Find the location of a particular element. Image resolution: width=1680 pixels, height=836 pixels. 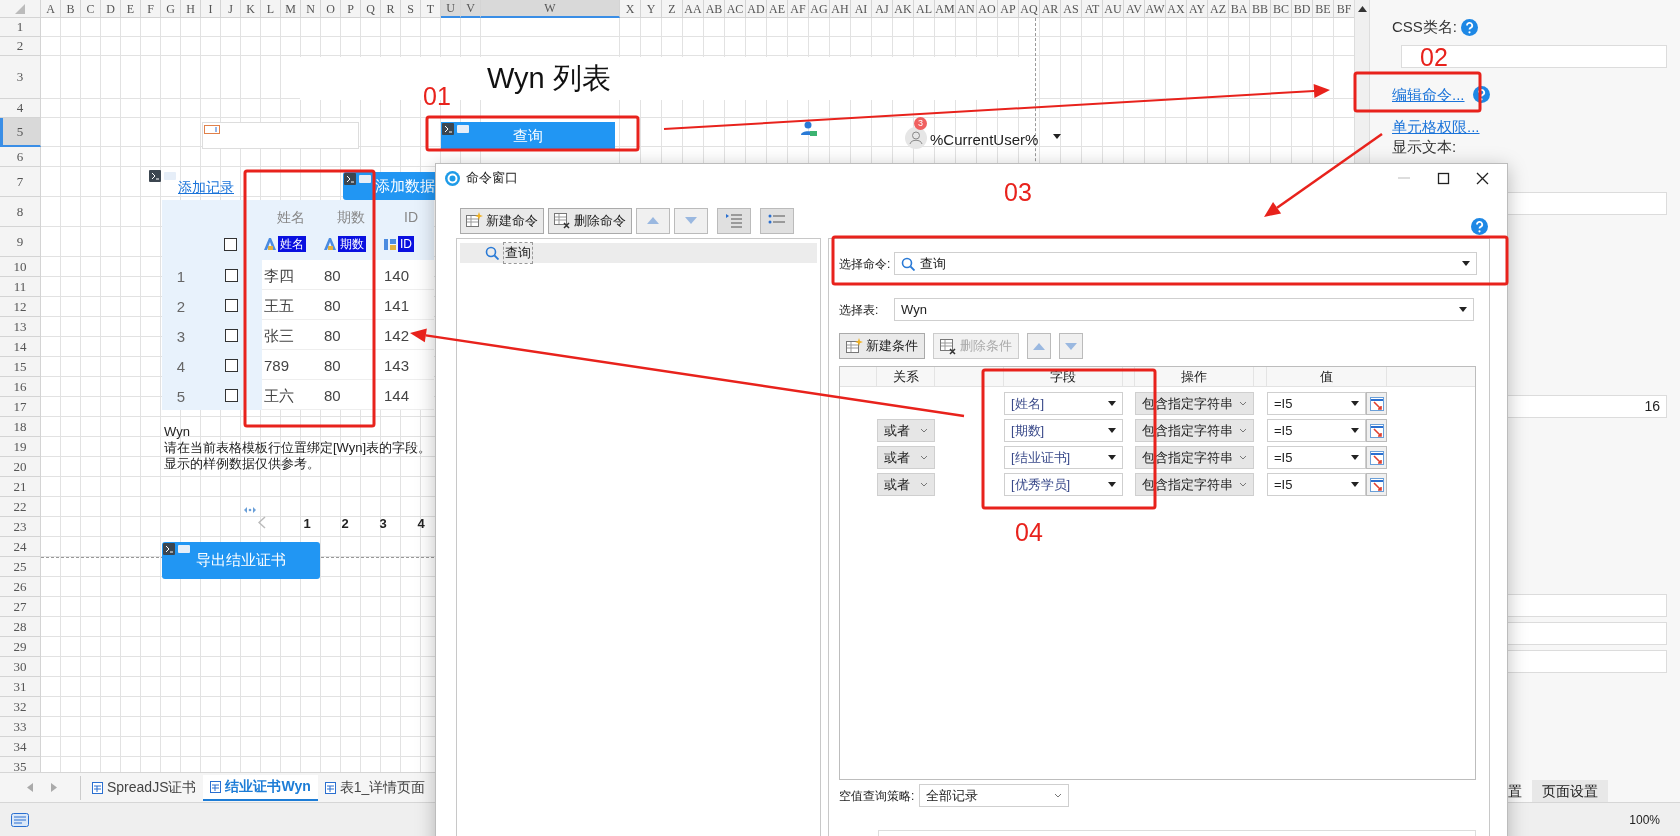

column-header: Q is located at coordinates (371, 9).